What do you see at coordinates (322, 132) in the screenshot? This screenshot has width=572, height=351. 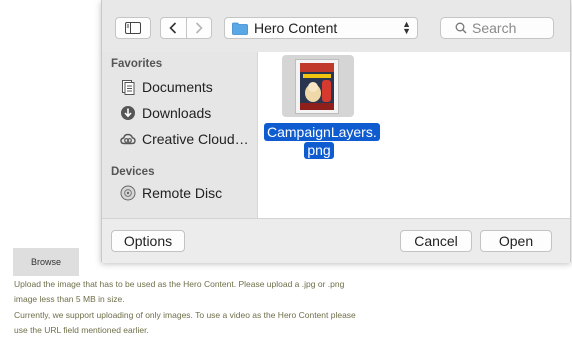 I see `file-name-line1: CampaignLayers.` at bounding box center [322, 132].